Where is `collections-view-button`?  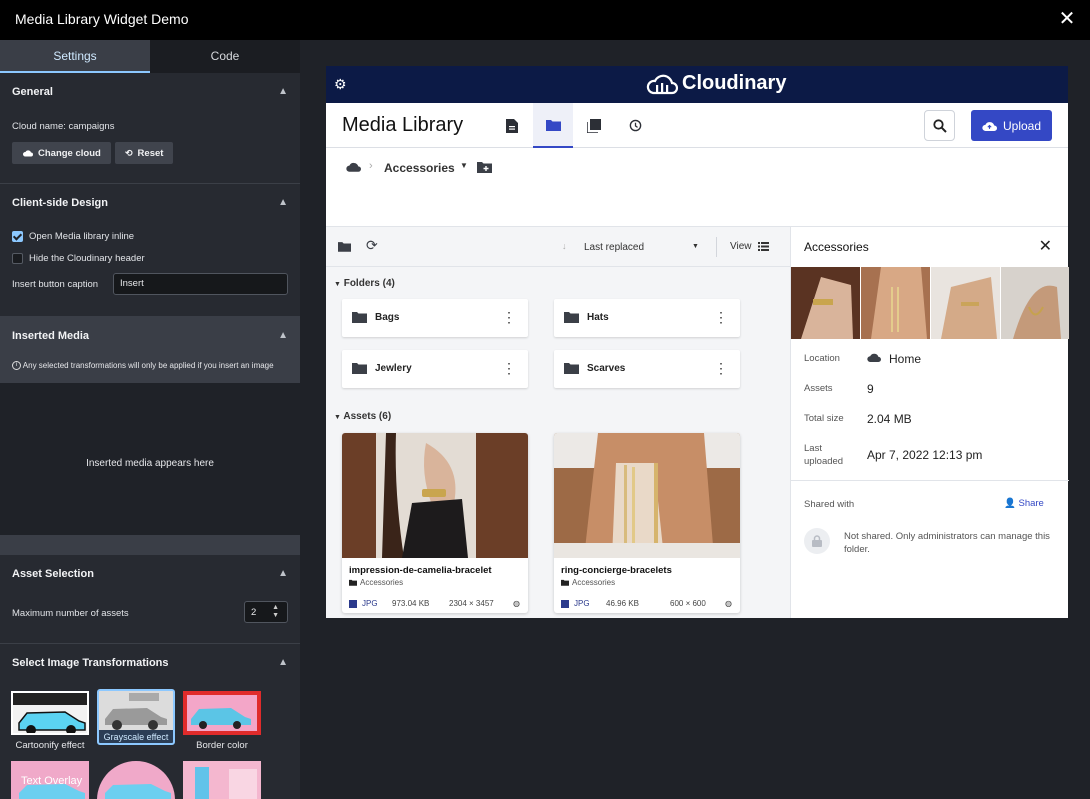 collections-view-button is located at coordinates (594, 125).